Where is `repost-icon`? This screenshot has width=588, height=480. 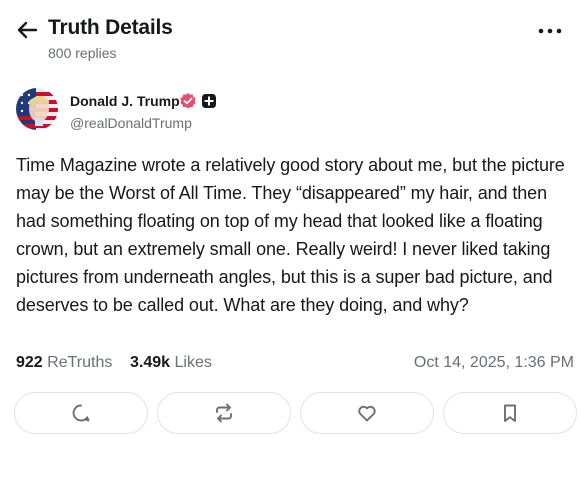 repost-icon is located at coordinates (224, 413).